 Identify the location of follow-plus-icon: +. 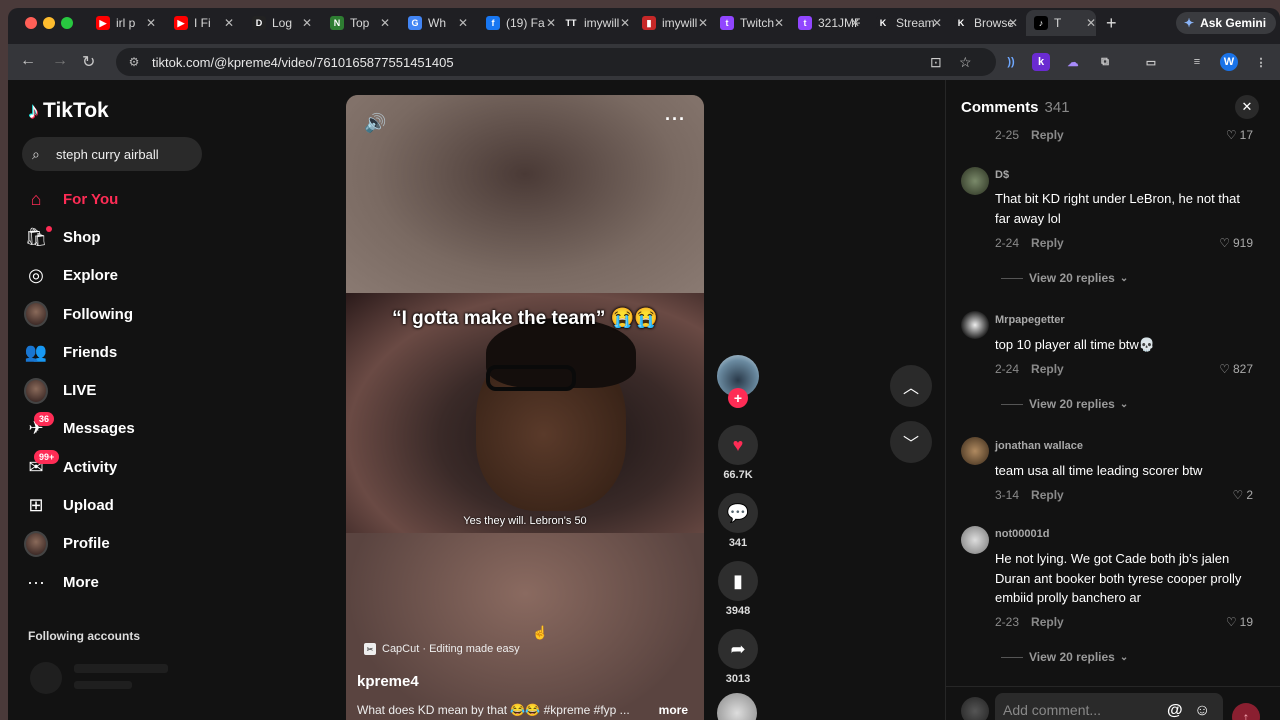
(738, 398).